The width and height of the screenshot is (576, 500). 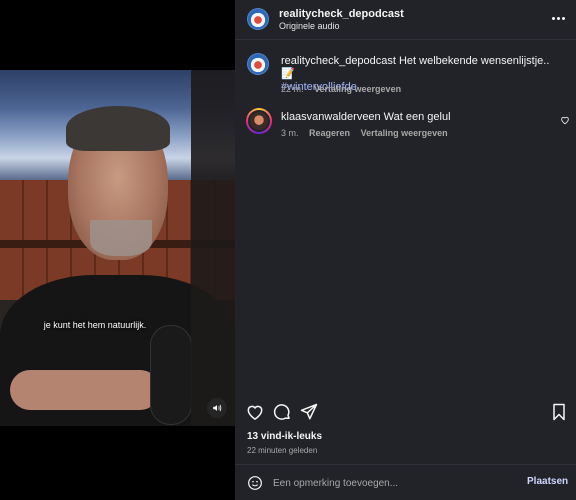 I want to click on video-edge-shadow, so click(x=213, y=248).